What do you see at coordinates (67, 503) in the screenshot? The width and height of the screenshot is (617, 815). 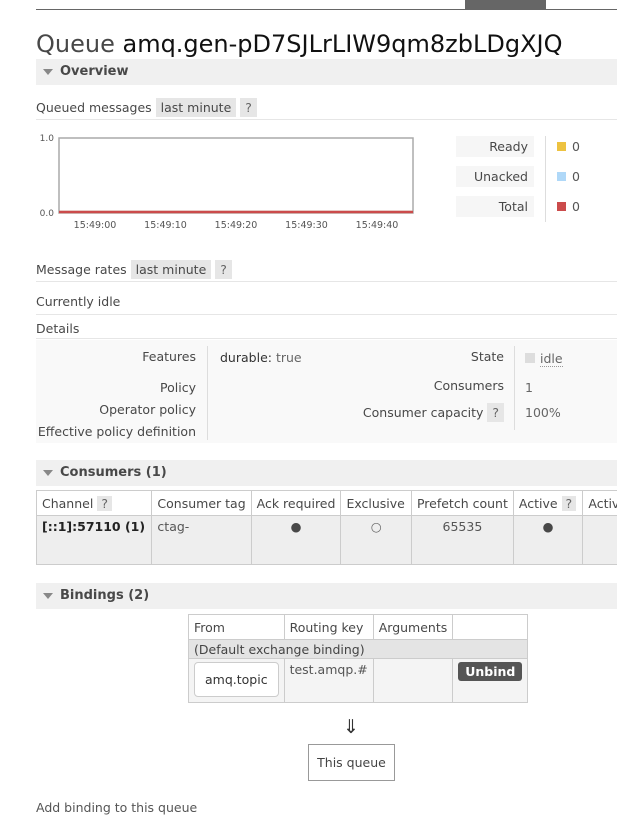 I see `col-header-channel-label: Channel` at bounding box center [67, 503].